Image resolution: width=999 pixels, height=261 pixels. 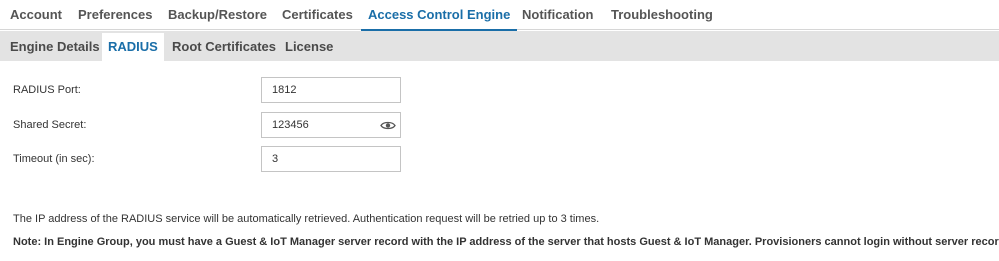 I want to click on subtab-radius: RADIUS, so click(x=133, y=47).